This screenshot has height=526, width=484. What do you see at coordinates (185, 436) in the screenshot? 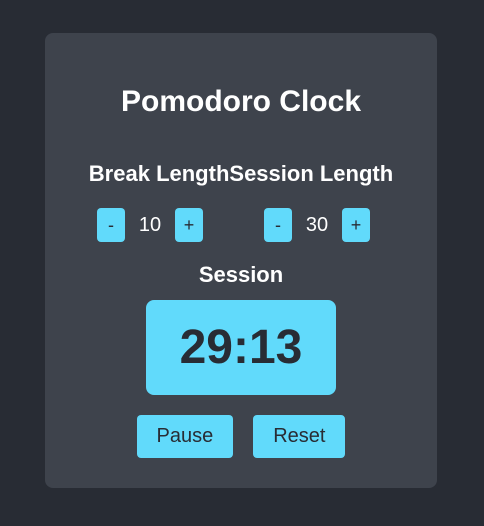
I see `pause-button: Pause` at bounding box center [185, 436].